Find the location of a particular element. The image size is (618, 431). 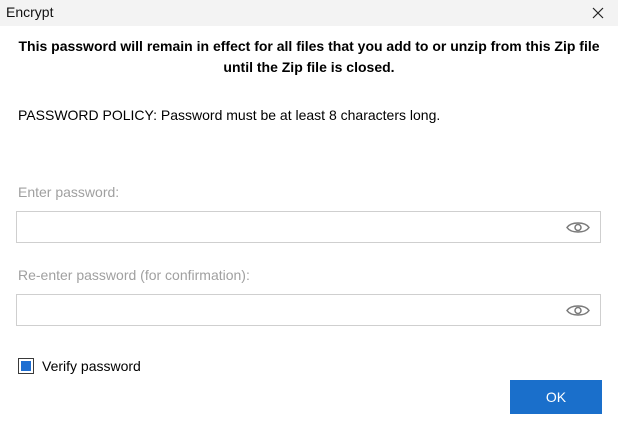

verify-password-label: Verify password is located at coordinates (91, 366).